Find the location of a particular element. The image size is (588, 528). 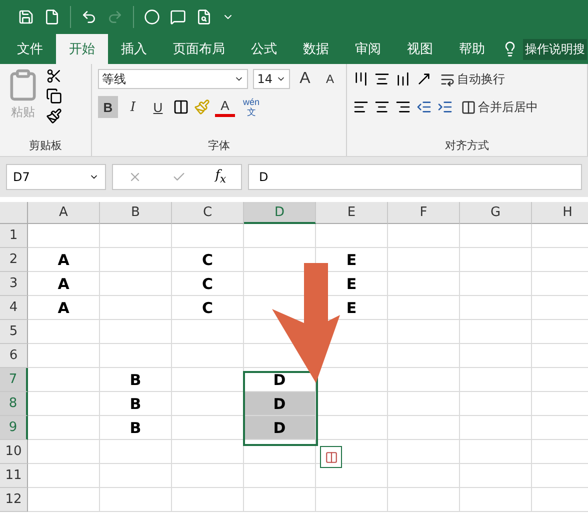

row-header: 8 is located at coordinates (14, 404).